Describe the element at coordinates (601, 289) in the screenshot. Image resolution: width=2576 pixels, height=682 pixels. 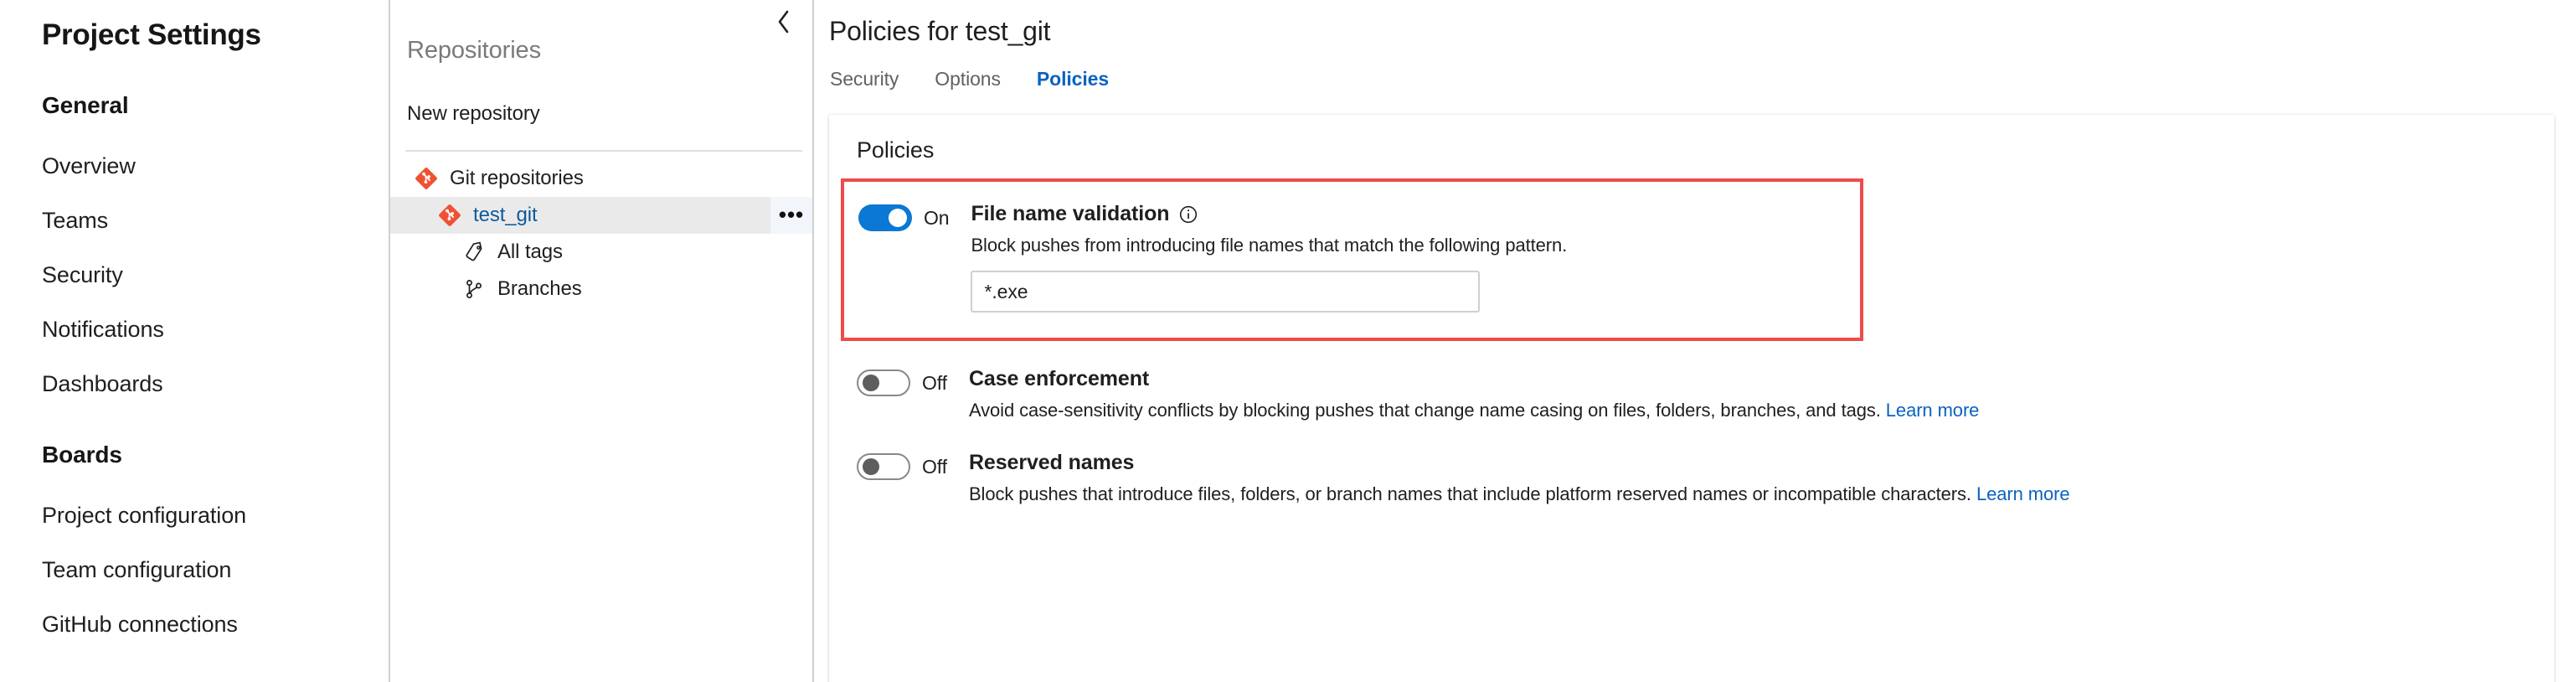
I see `tree-item-branches: Branches` at that location.